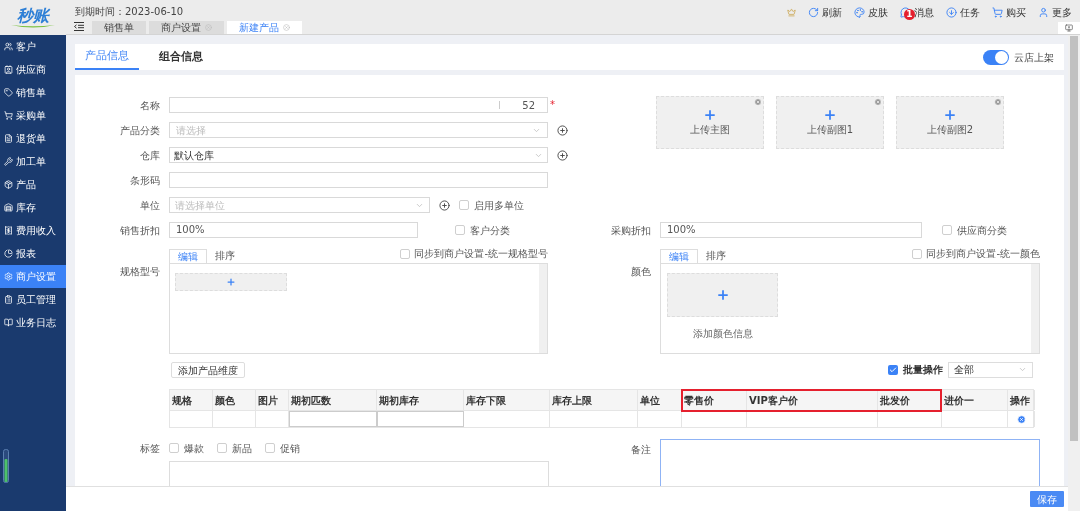 The width and height of the screenshot is (1080, 511). I want to click on column-header: 颜色, so click(234, 400).